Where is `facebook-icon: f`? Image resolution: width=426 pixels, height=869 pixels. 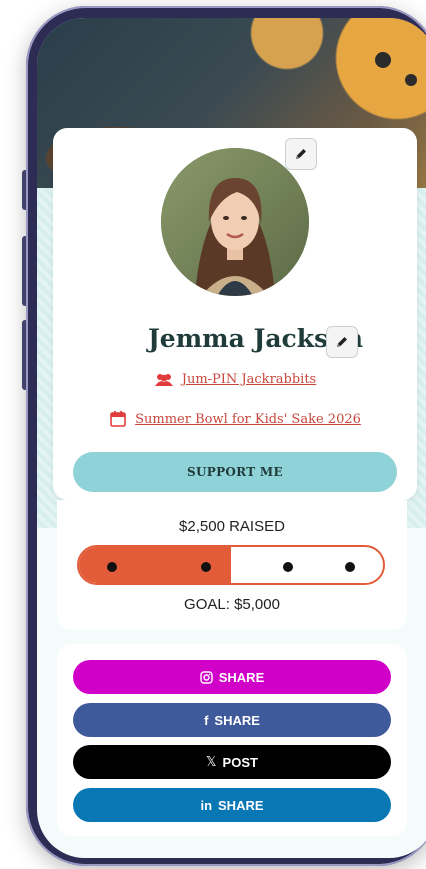 facebook-icon: f is located at coordinates (206, 720).